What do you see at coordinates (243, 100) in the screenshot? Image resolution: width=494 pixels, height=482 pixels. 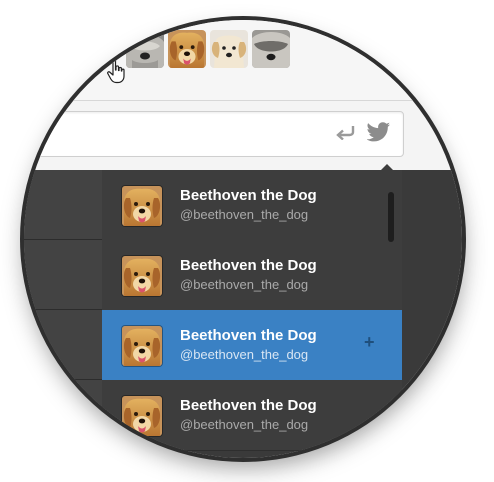 I see `header-divider` at bounding box center [243, 100].